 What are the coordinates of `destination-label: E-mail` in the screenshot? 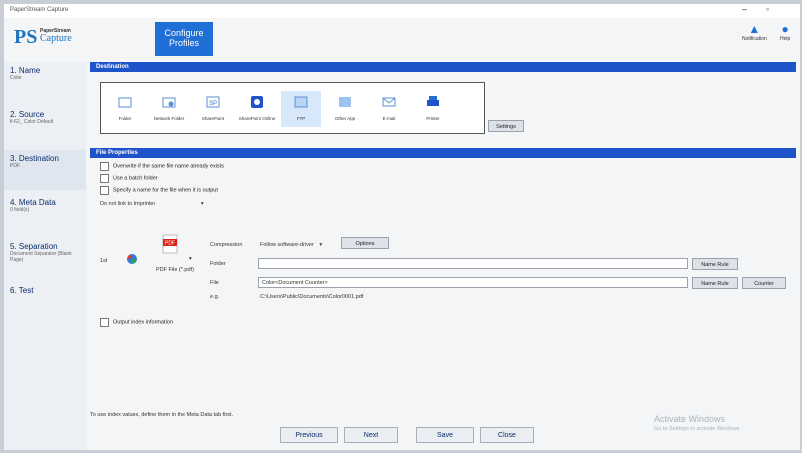 It's located at (389, 118).